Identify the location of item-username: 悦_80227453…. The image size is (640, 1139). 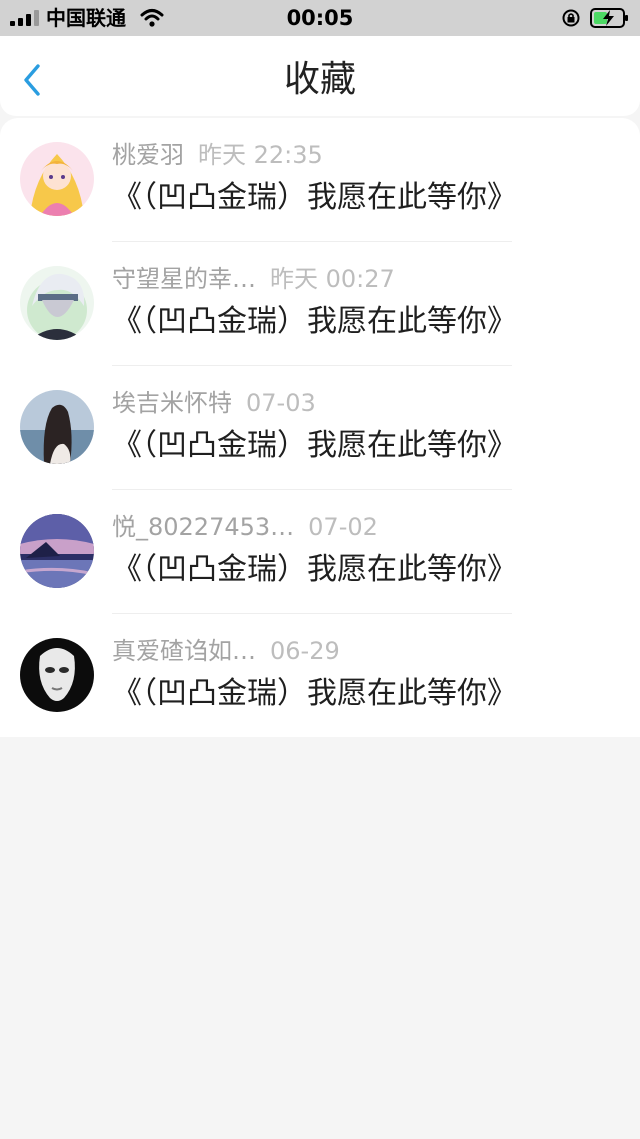
(203, 527).